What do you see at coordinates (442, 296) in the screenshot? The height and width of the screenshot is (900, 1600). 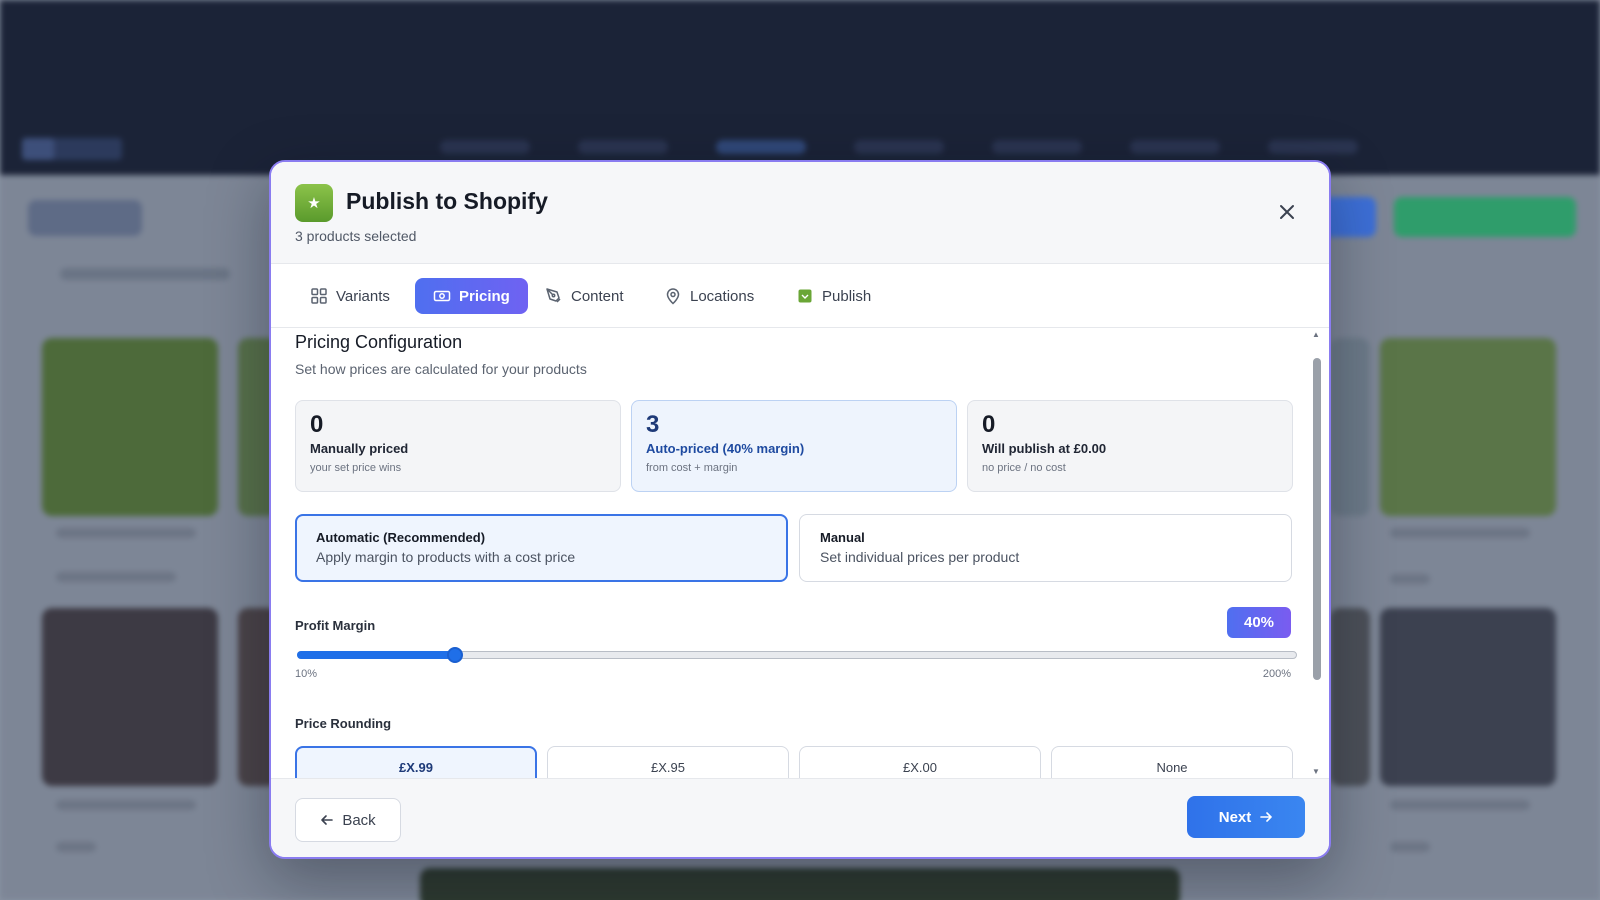 I see `banknote-icon` at bounding box center [442, 296].